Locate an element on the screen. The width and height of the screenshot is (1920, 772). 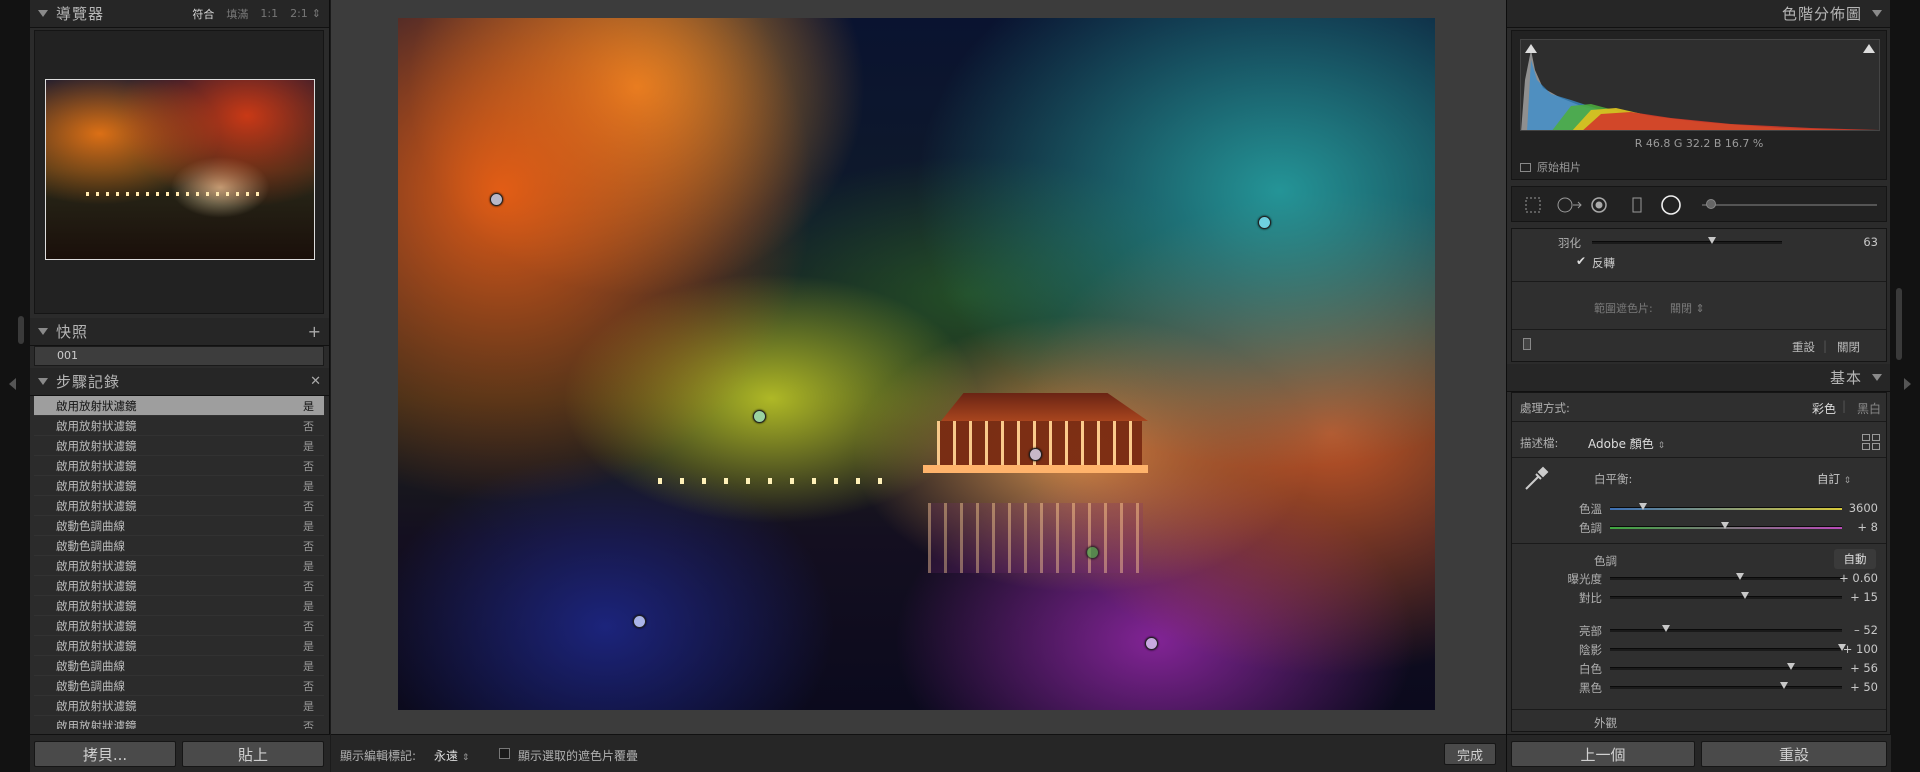
blacks-slider-track is located at coordinates (1726, 687).